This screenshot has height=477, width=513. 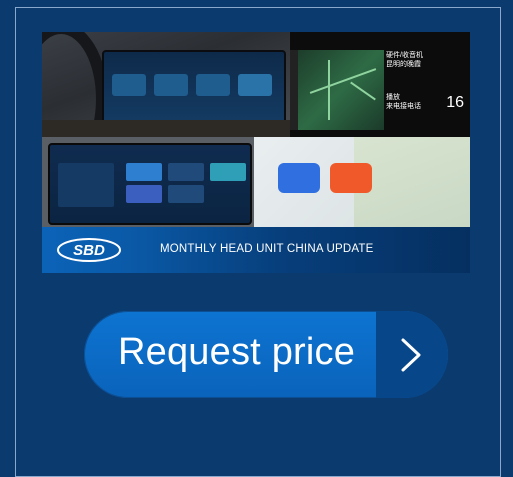 I want to click on nav-text-line2: 昆明的晚霞, so click(x=403, y=64).